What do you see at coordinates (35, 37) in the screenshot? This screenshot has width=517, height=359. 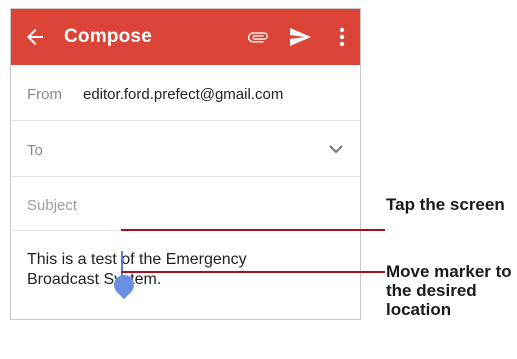 I see `back-arrow-icon` at bounding box center [35, 37].